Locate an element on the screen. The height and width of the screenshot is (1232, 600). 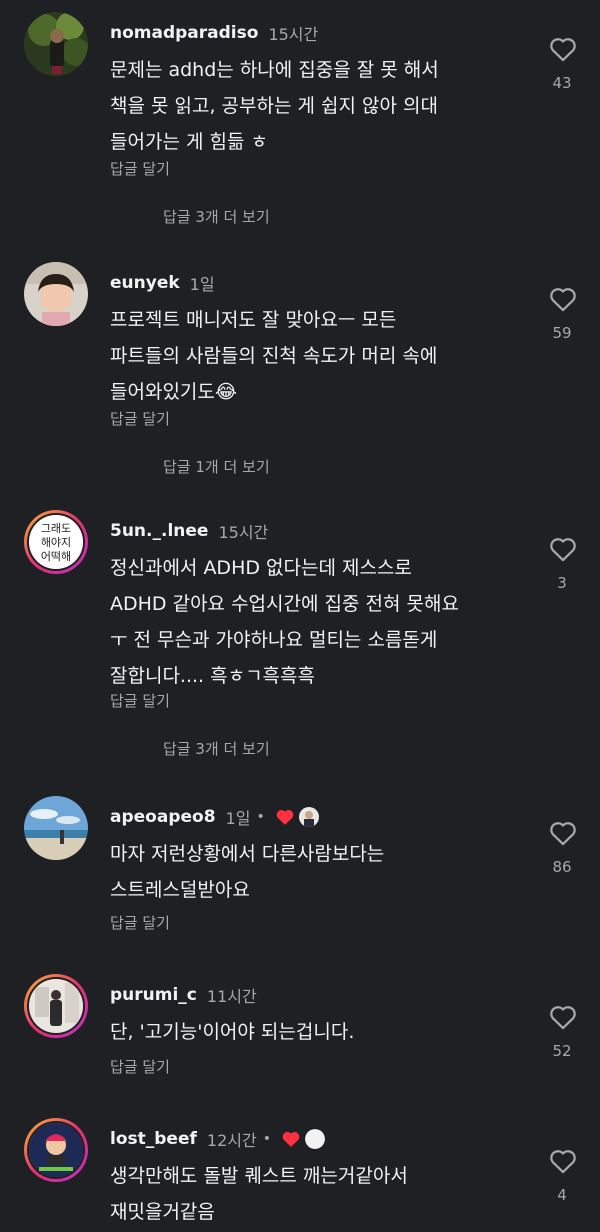
username: purumi_c is located at coordinates (153, 995).